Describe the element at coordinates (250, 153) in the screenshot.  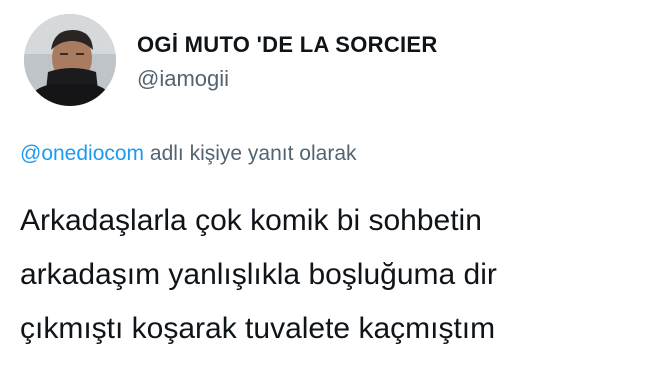
I see `reply-context-text: adlı kişiye yanıt olarak` at that location.